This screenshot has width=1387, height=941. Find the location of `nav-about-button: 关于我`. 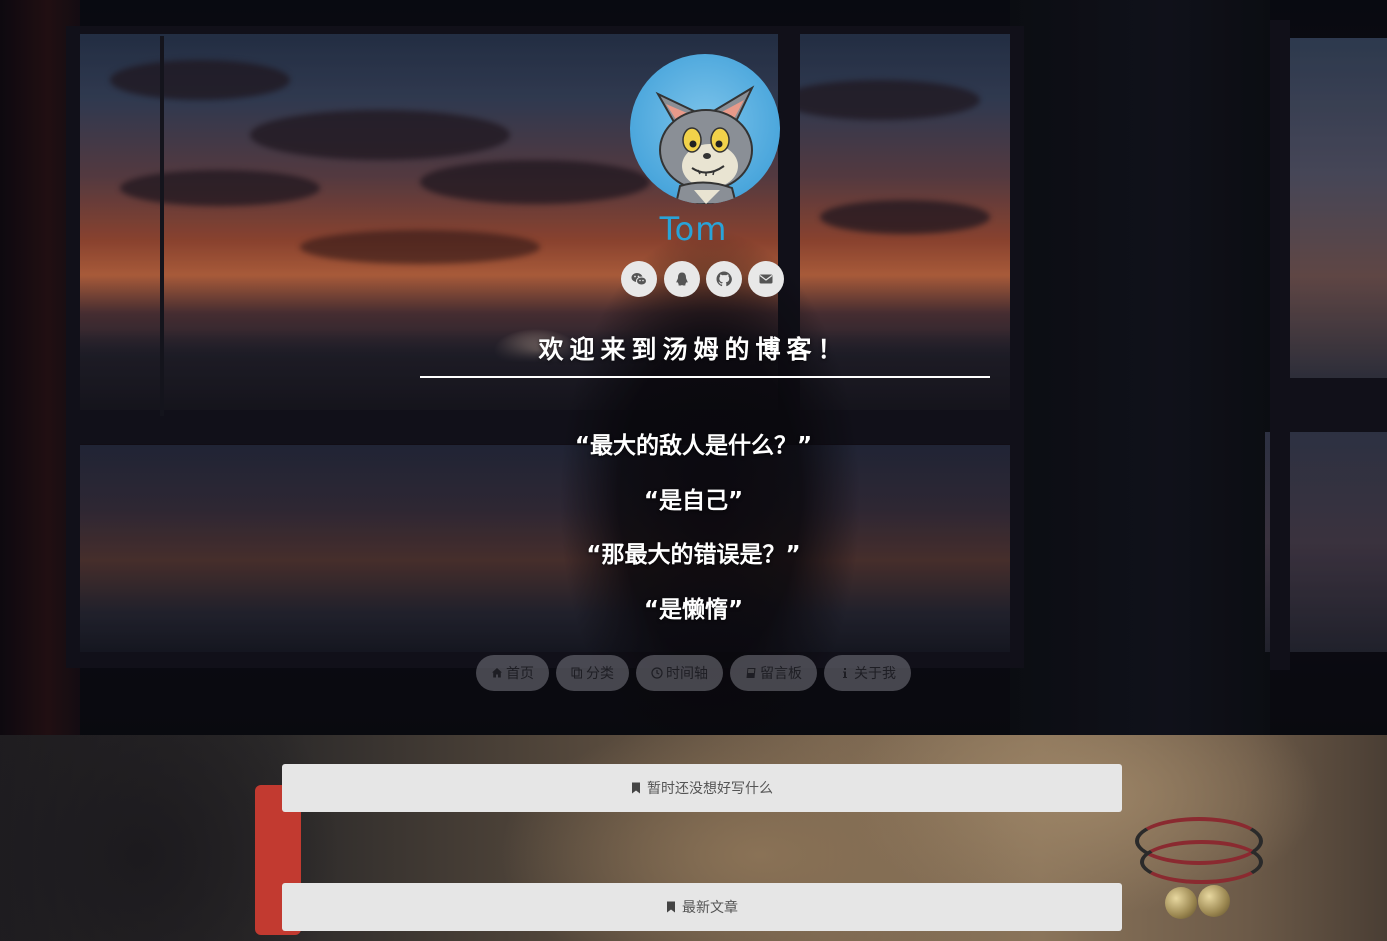

nav-about-button: 关于我 is located at coordinates (867, 673).